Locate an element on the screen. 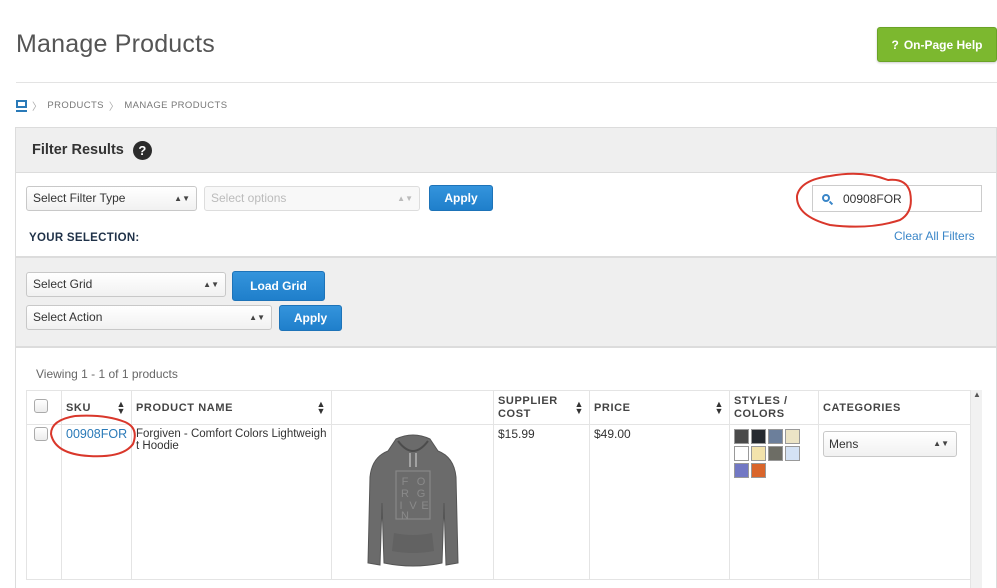  filter-type-select: Select Filter Type ▲▼ is located at coordinates (111, 198).